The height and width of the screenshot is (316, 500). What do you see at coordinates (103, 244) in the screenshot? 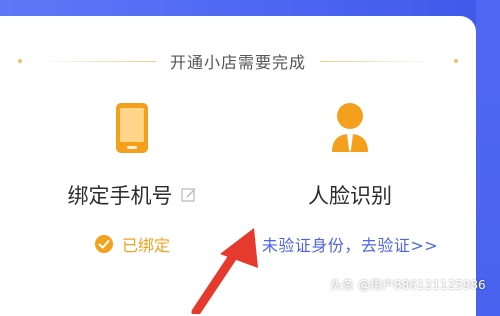
I see `check-circle-icon` at bounding box center [103, 244].